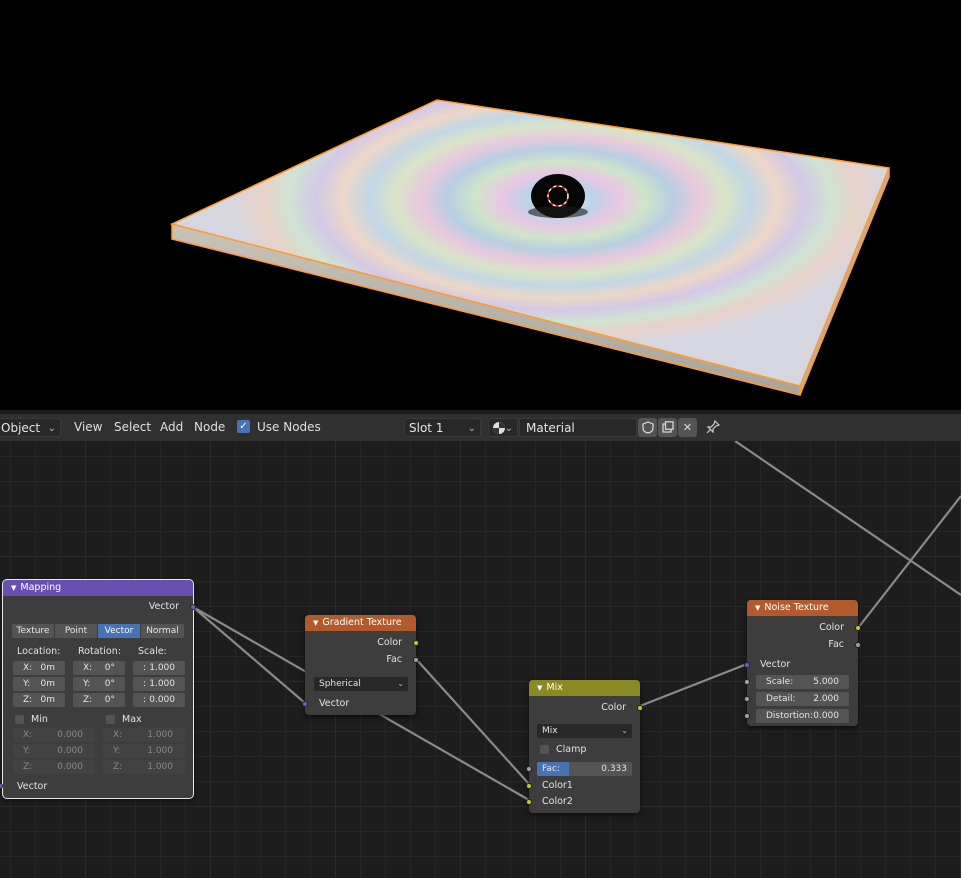 The width and height of the screenshot is (961, 878). I want to click on mode-dropdown: Object ⌄, so click(30, 427).